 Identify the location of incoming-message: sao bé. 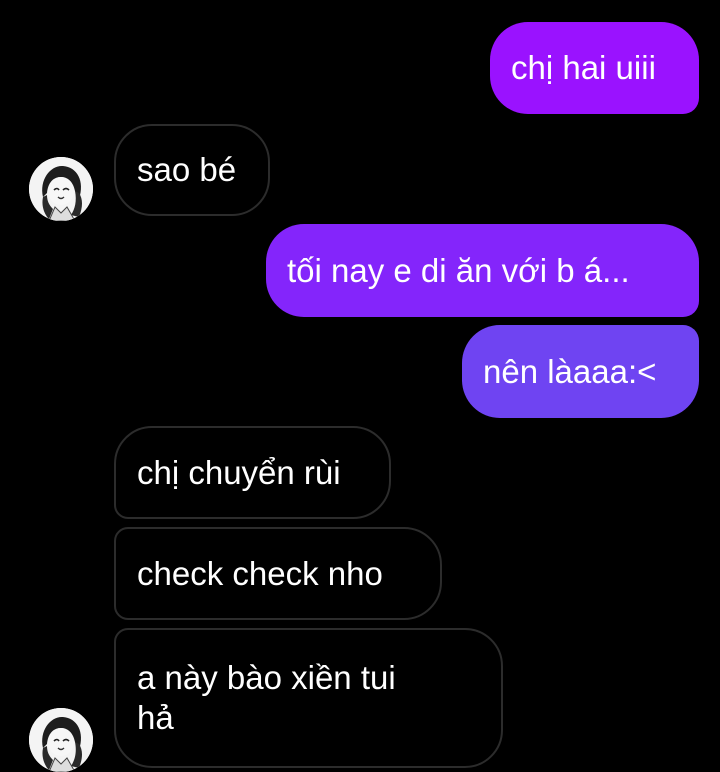
(192, 170).